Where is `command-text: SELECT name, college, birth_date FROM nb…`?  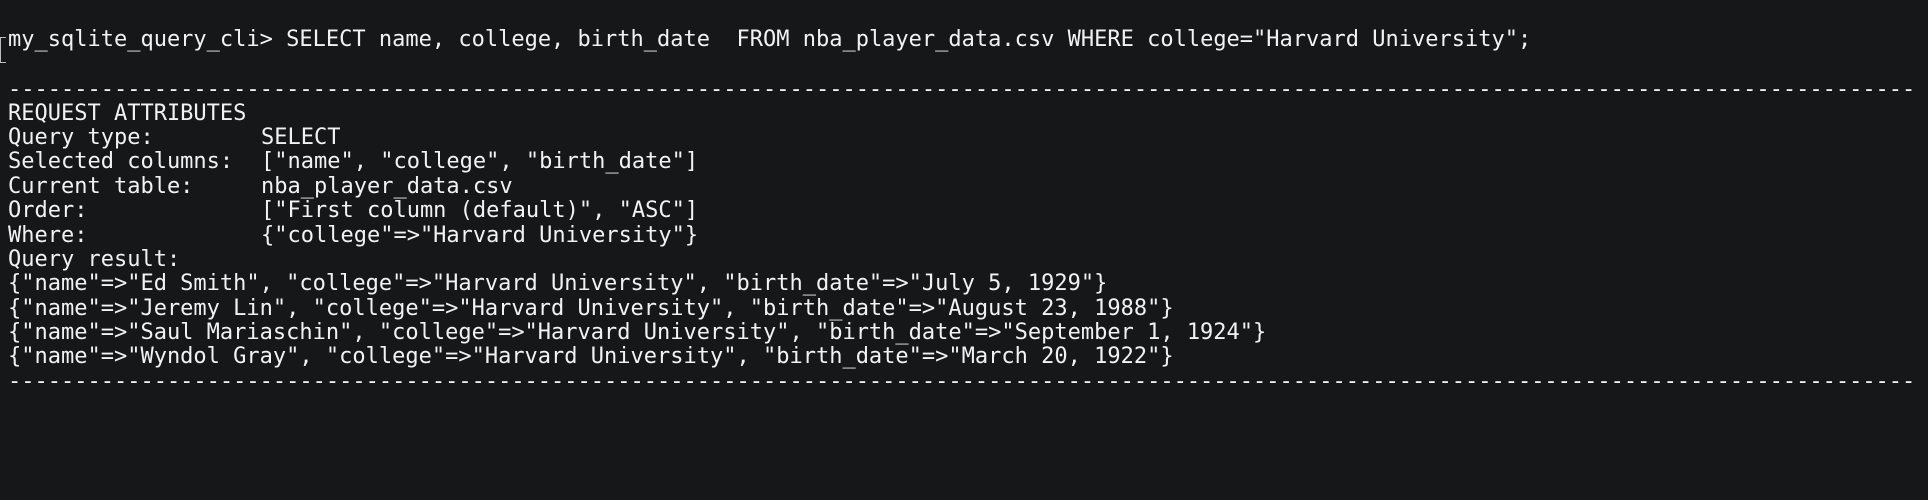 command-text: SELECT name, college, birth_date FROM nb… is located at coordinates (909, 39).